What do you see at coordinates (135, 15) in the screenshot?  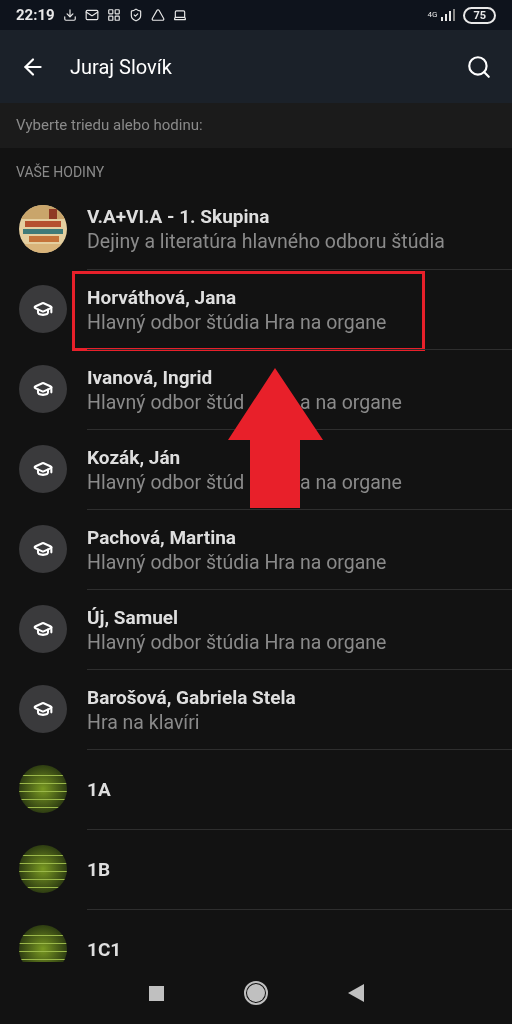 I see `shield-icon` at bounding box center [135, 15].